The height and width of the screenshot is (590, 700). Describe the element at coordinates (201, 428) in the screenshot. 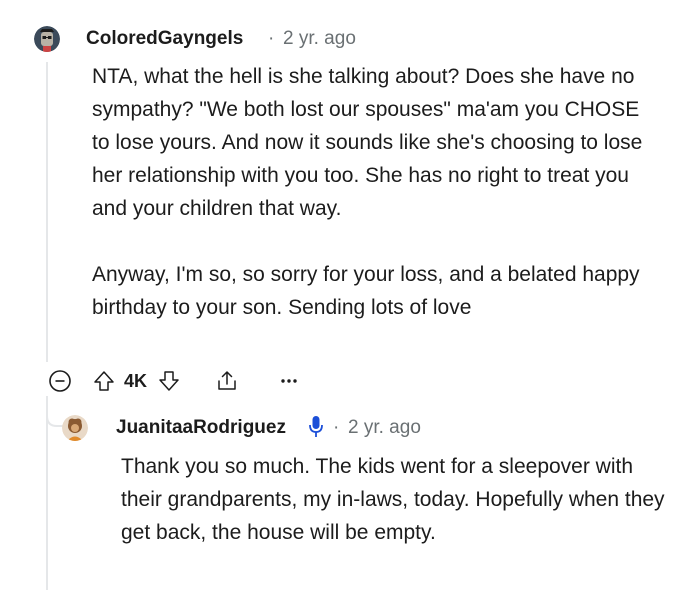

I see `reply-username: JuanitaaRodriguez` at that location.